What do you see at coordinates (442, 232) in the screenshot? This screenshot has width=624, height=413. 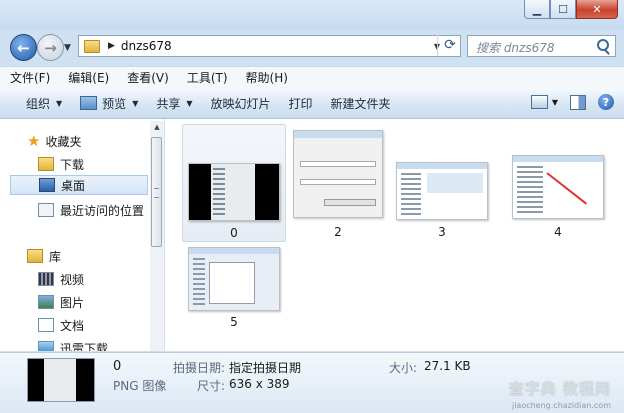 I see `file-name: 3` at bounding box center [442, 232].